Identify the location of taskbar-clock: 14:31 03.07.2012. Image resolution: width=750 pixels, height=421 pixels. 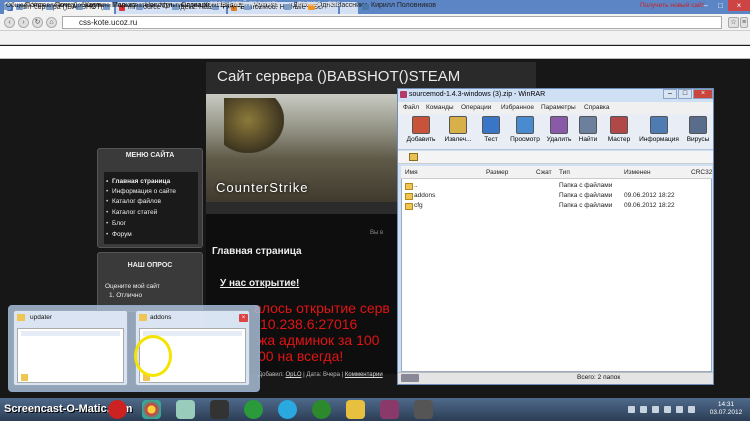
(726, 409).